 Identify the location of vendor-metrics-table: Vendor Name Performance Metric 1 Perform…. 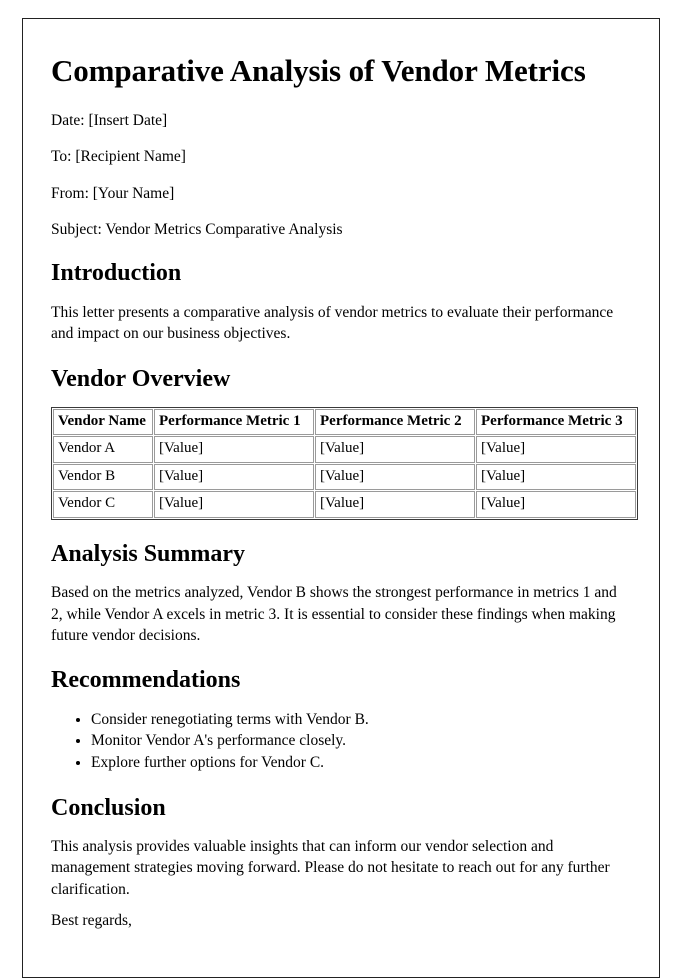
(344, 463).